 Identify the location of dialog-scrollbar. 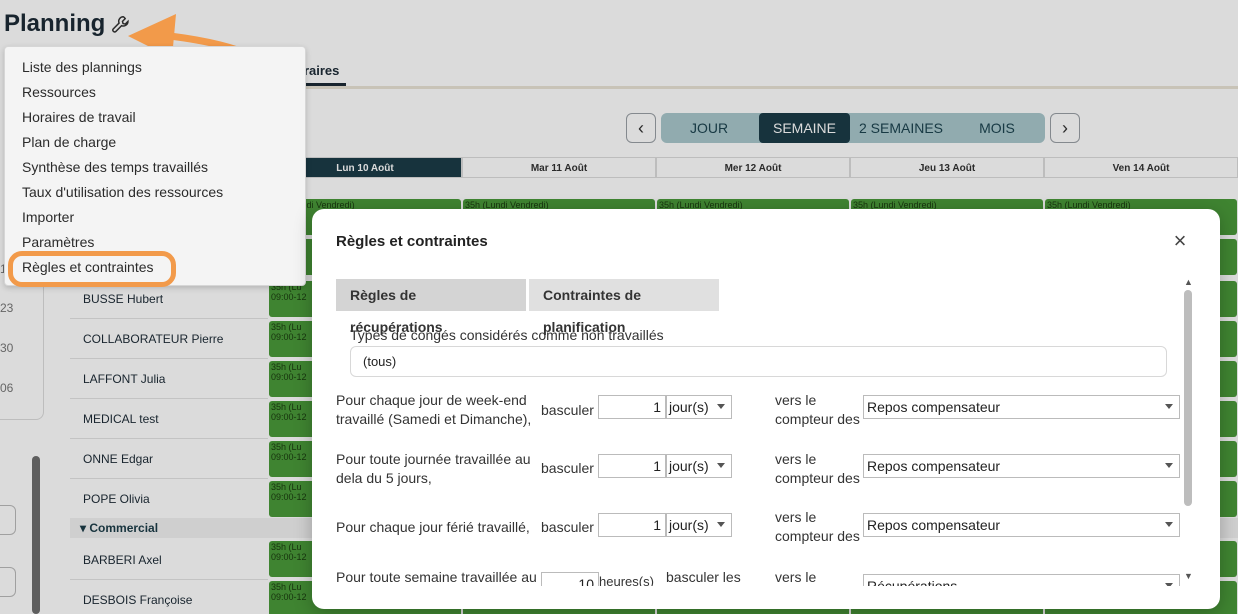
(1188, 398).